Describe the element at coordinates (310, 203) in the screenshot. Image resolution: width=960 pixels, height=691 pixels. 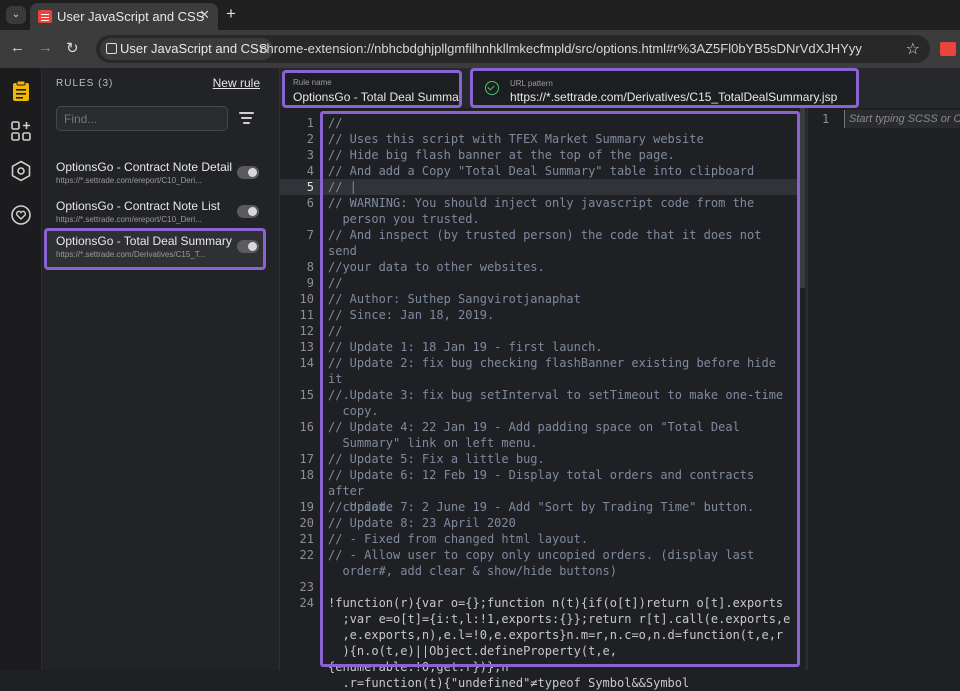
I see `line-number: 6` at that location.